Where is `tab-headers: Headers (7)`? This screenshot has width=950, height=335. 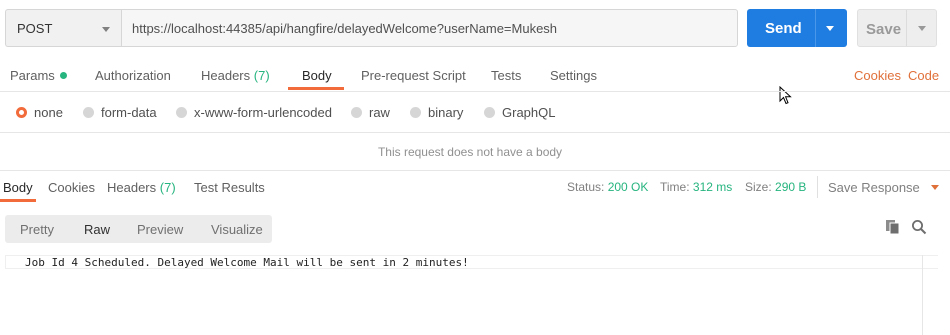
tab-headers: Headers (7) is located at coordinates (235, 75).